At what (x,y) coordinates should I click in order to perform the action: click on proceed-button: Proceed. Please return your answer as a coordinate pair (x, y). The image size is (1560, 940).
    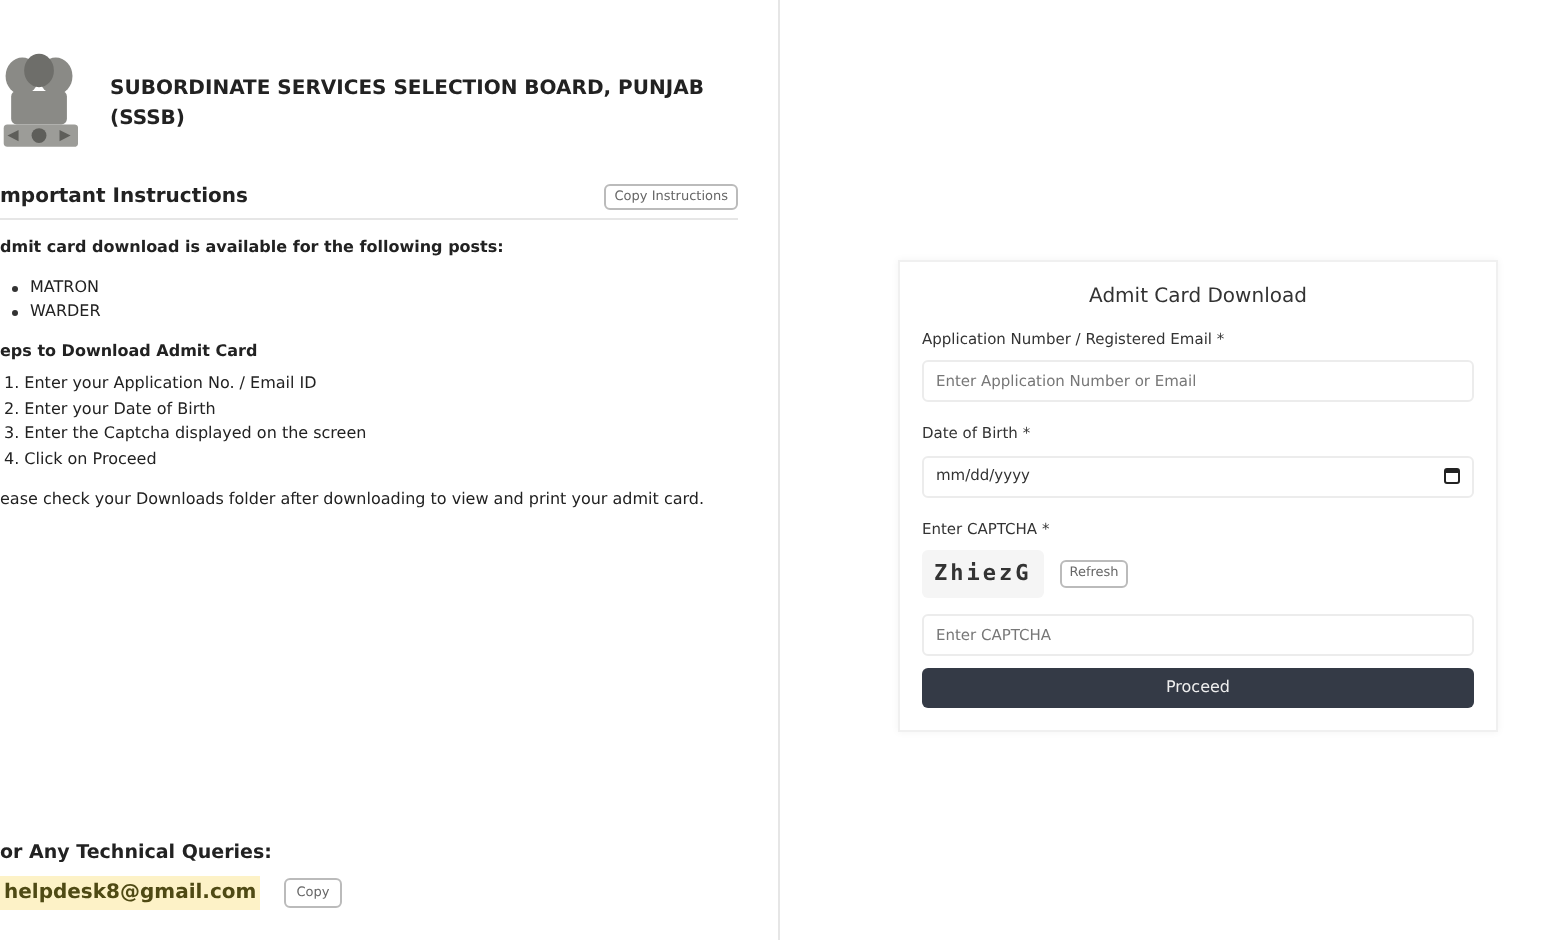
    Looking at the image, I should click on (1198, 688).